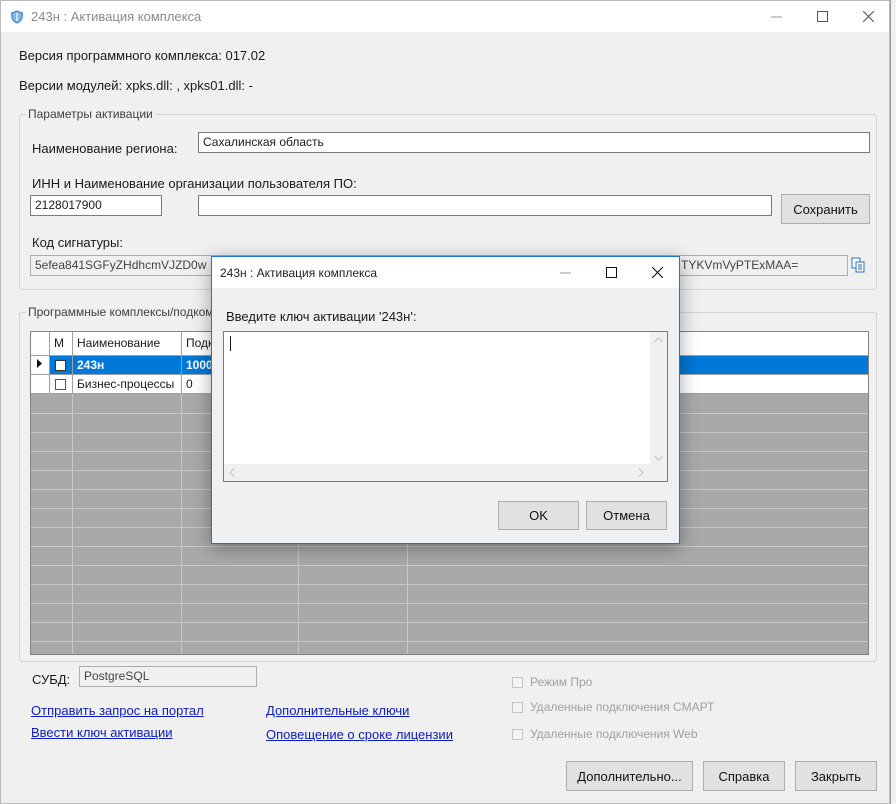 Image resolution: width=896 pixels, height=804 pixels. What do you see at coordinates (485, 205) in the screenshot?
I see `org-name-field` at bounding box center [485, 205].